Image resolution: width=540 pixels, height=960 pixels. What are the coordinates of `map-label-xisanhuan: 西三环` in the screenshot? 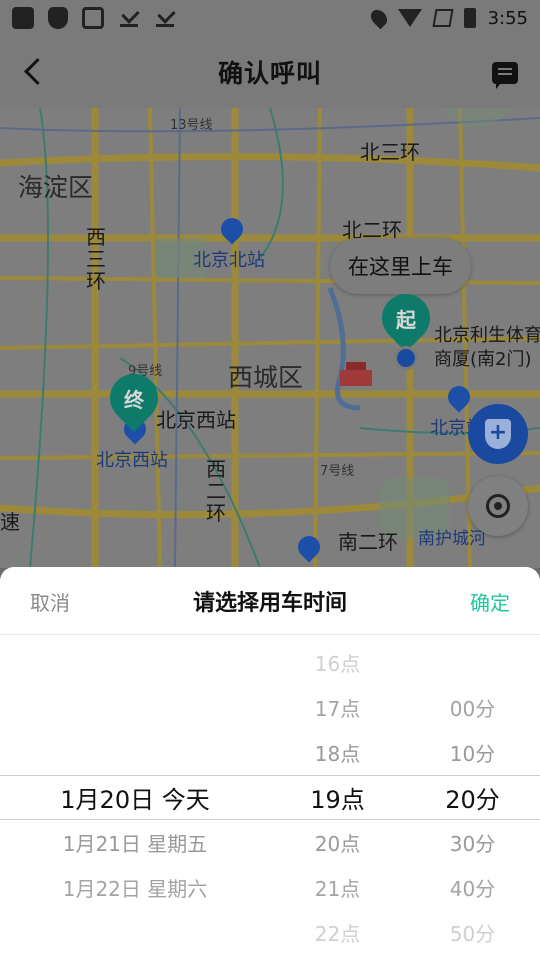 It's located at (96, 259).